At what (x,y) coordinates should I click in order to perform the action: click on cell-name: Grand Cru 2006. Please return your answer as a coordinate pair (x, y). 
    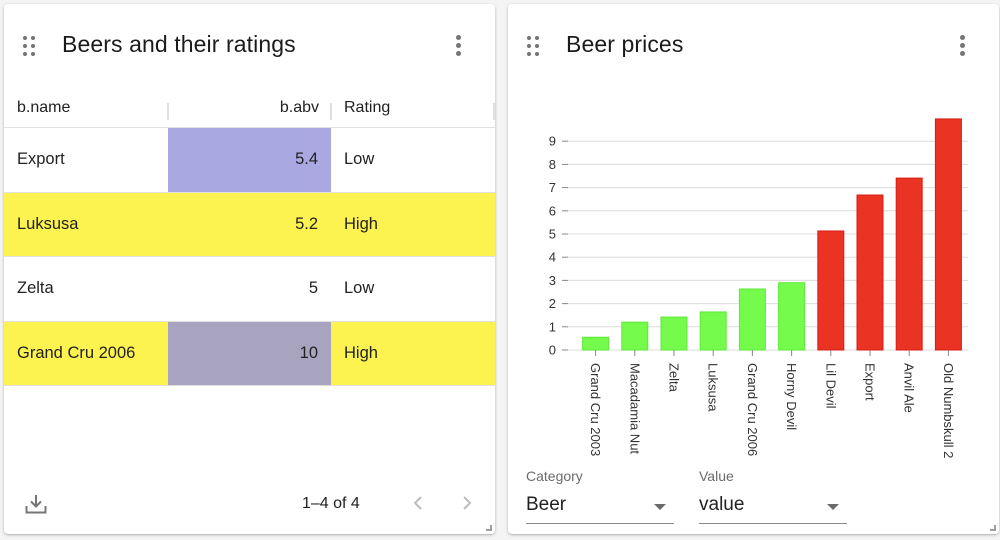
    Looking at the image, I should click on (76, 352).